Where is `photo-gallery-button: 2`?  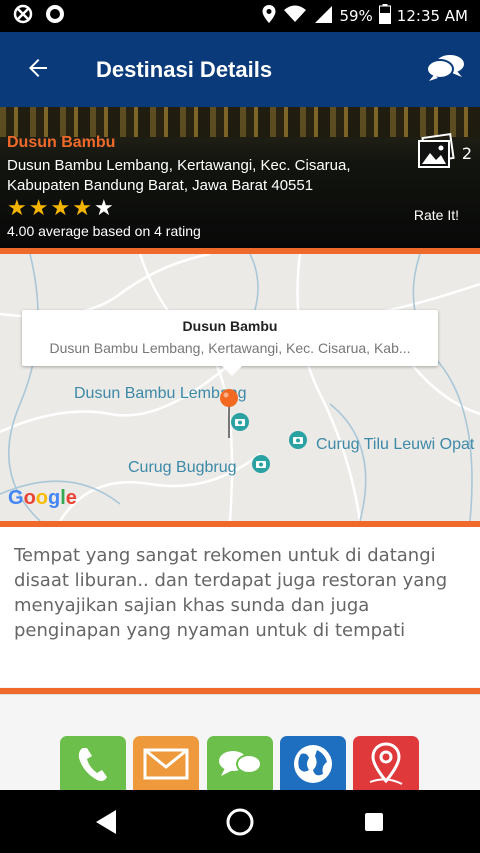
photo-gallery-button: 2 is located at coordinates (444, 153).